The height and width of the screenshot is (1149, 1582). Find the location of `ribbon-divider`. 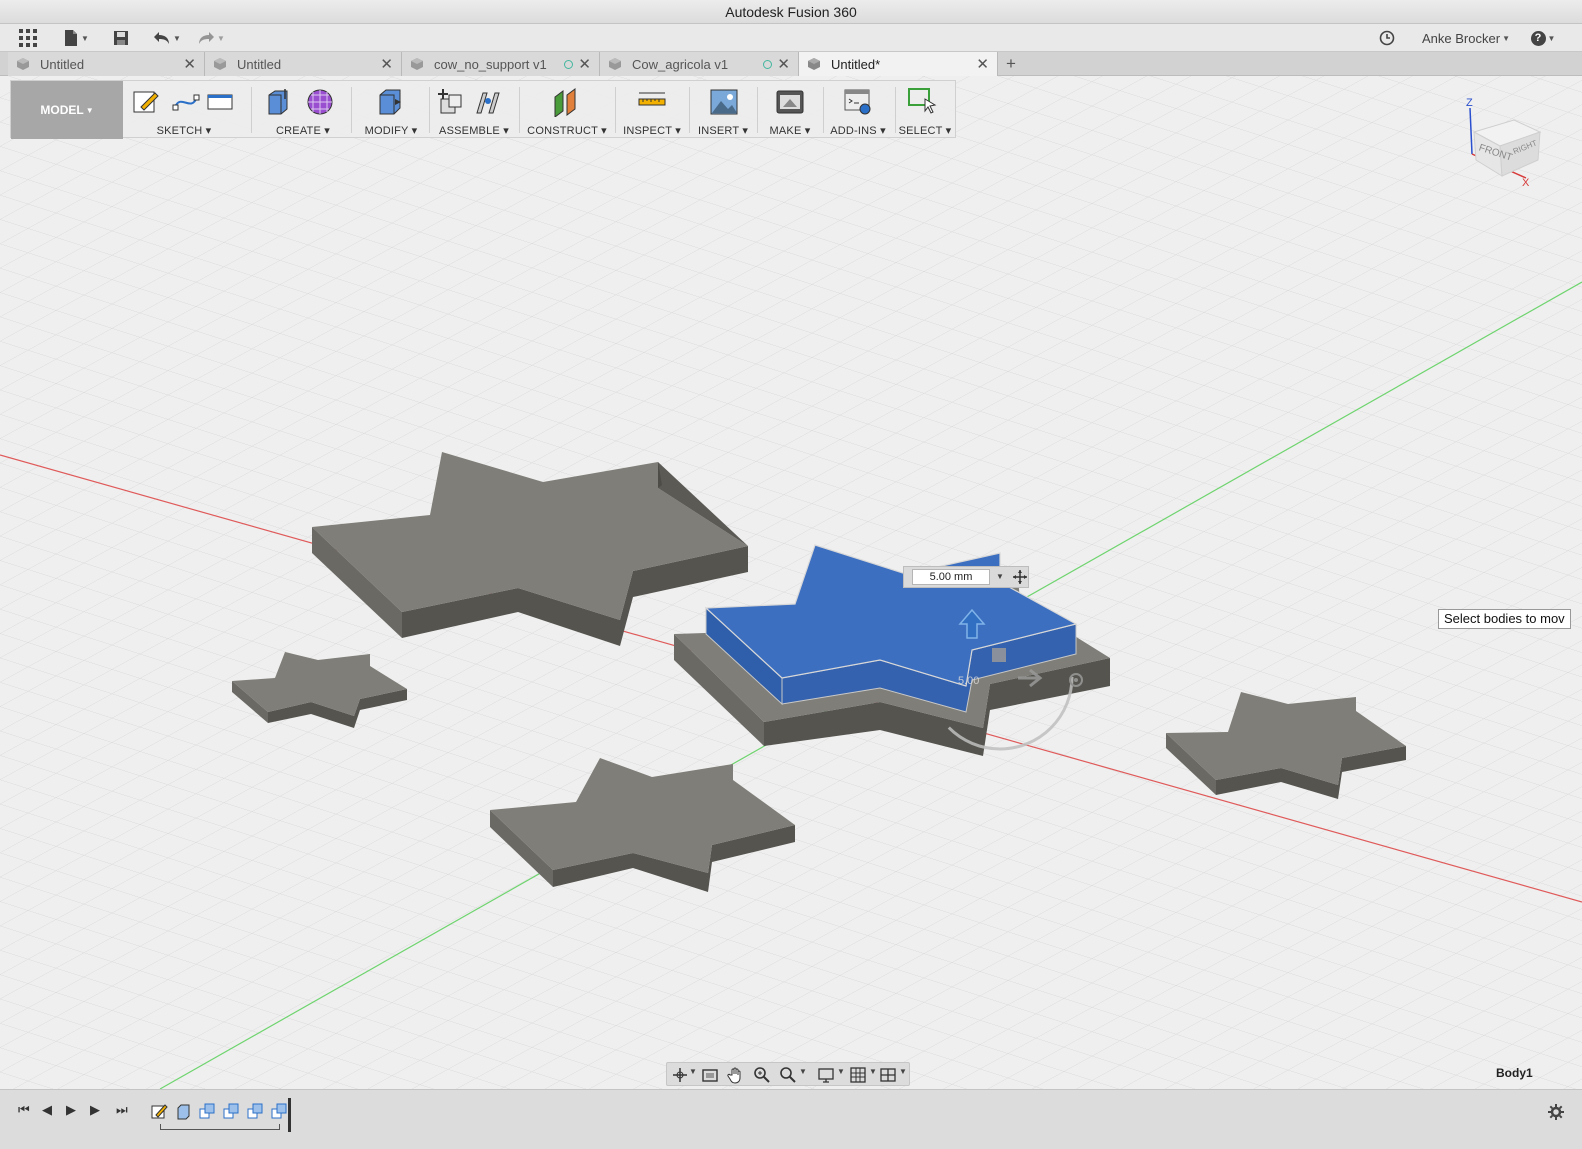

ribbon-divider is located at coordinates (757, 110).